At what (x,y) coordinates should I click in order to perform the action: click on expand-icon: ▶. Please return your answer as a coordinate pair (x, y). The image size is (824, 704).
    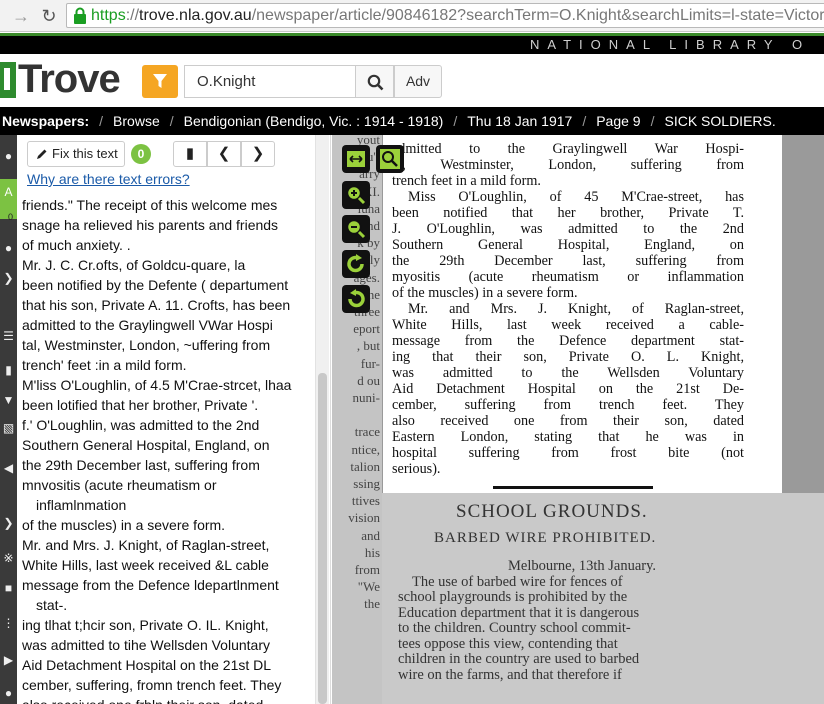
    Looking at the image, I should click on (8, 660).